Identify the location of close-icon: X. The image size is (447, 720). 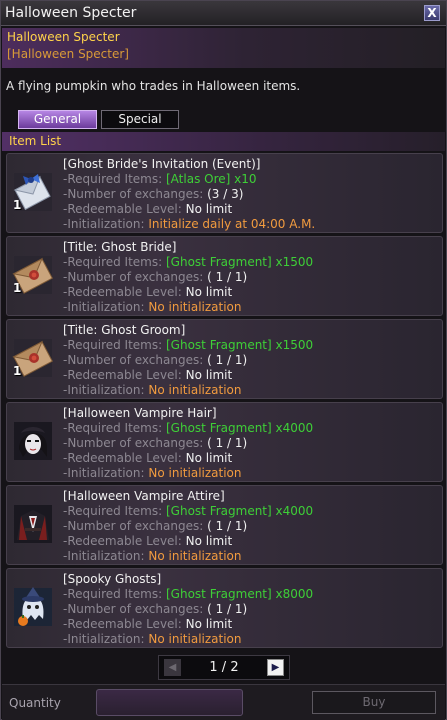
(432, 13).